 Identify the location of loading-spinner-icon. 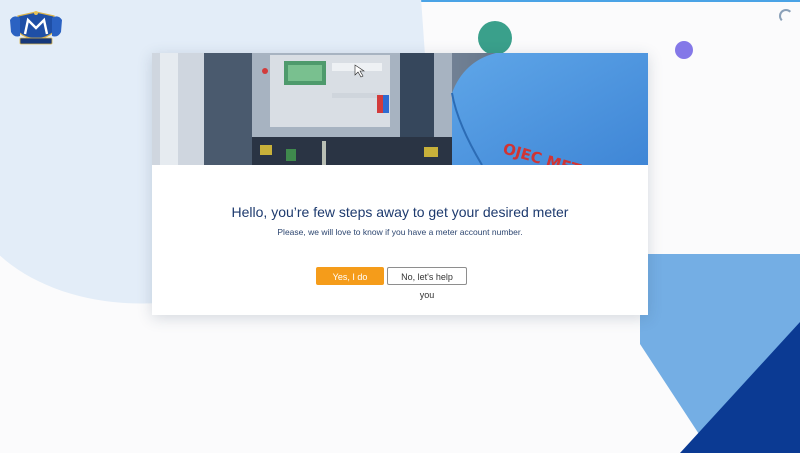
(786, 16).